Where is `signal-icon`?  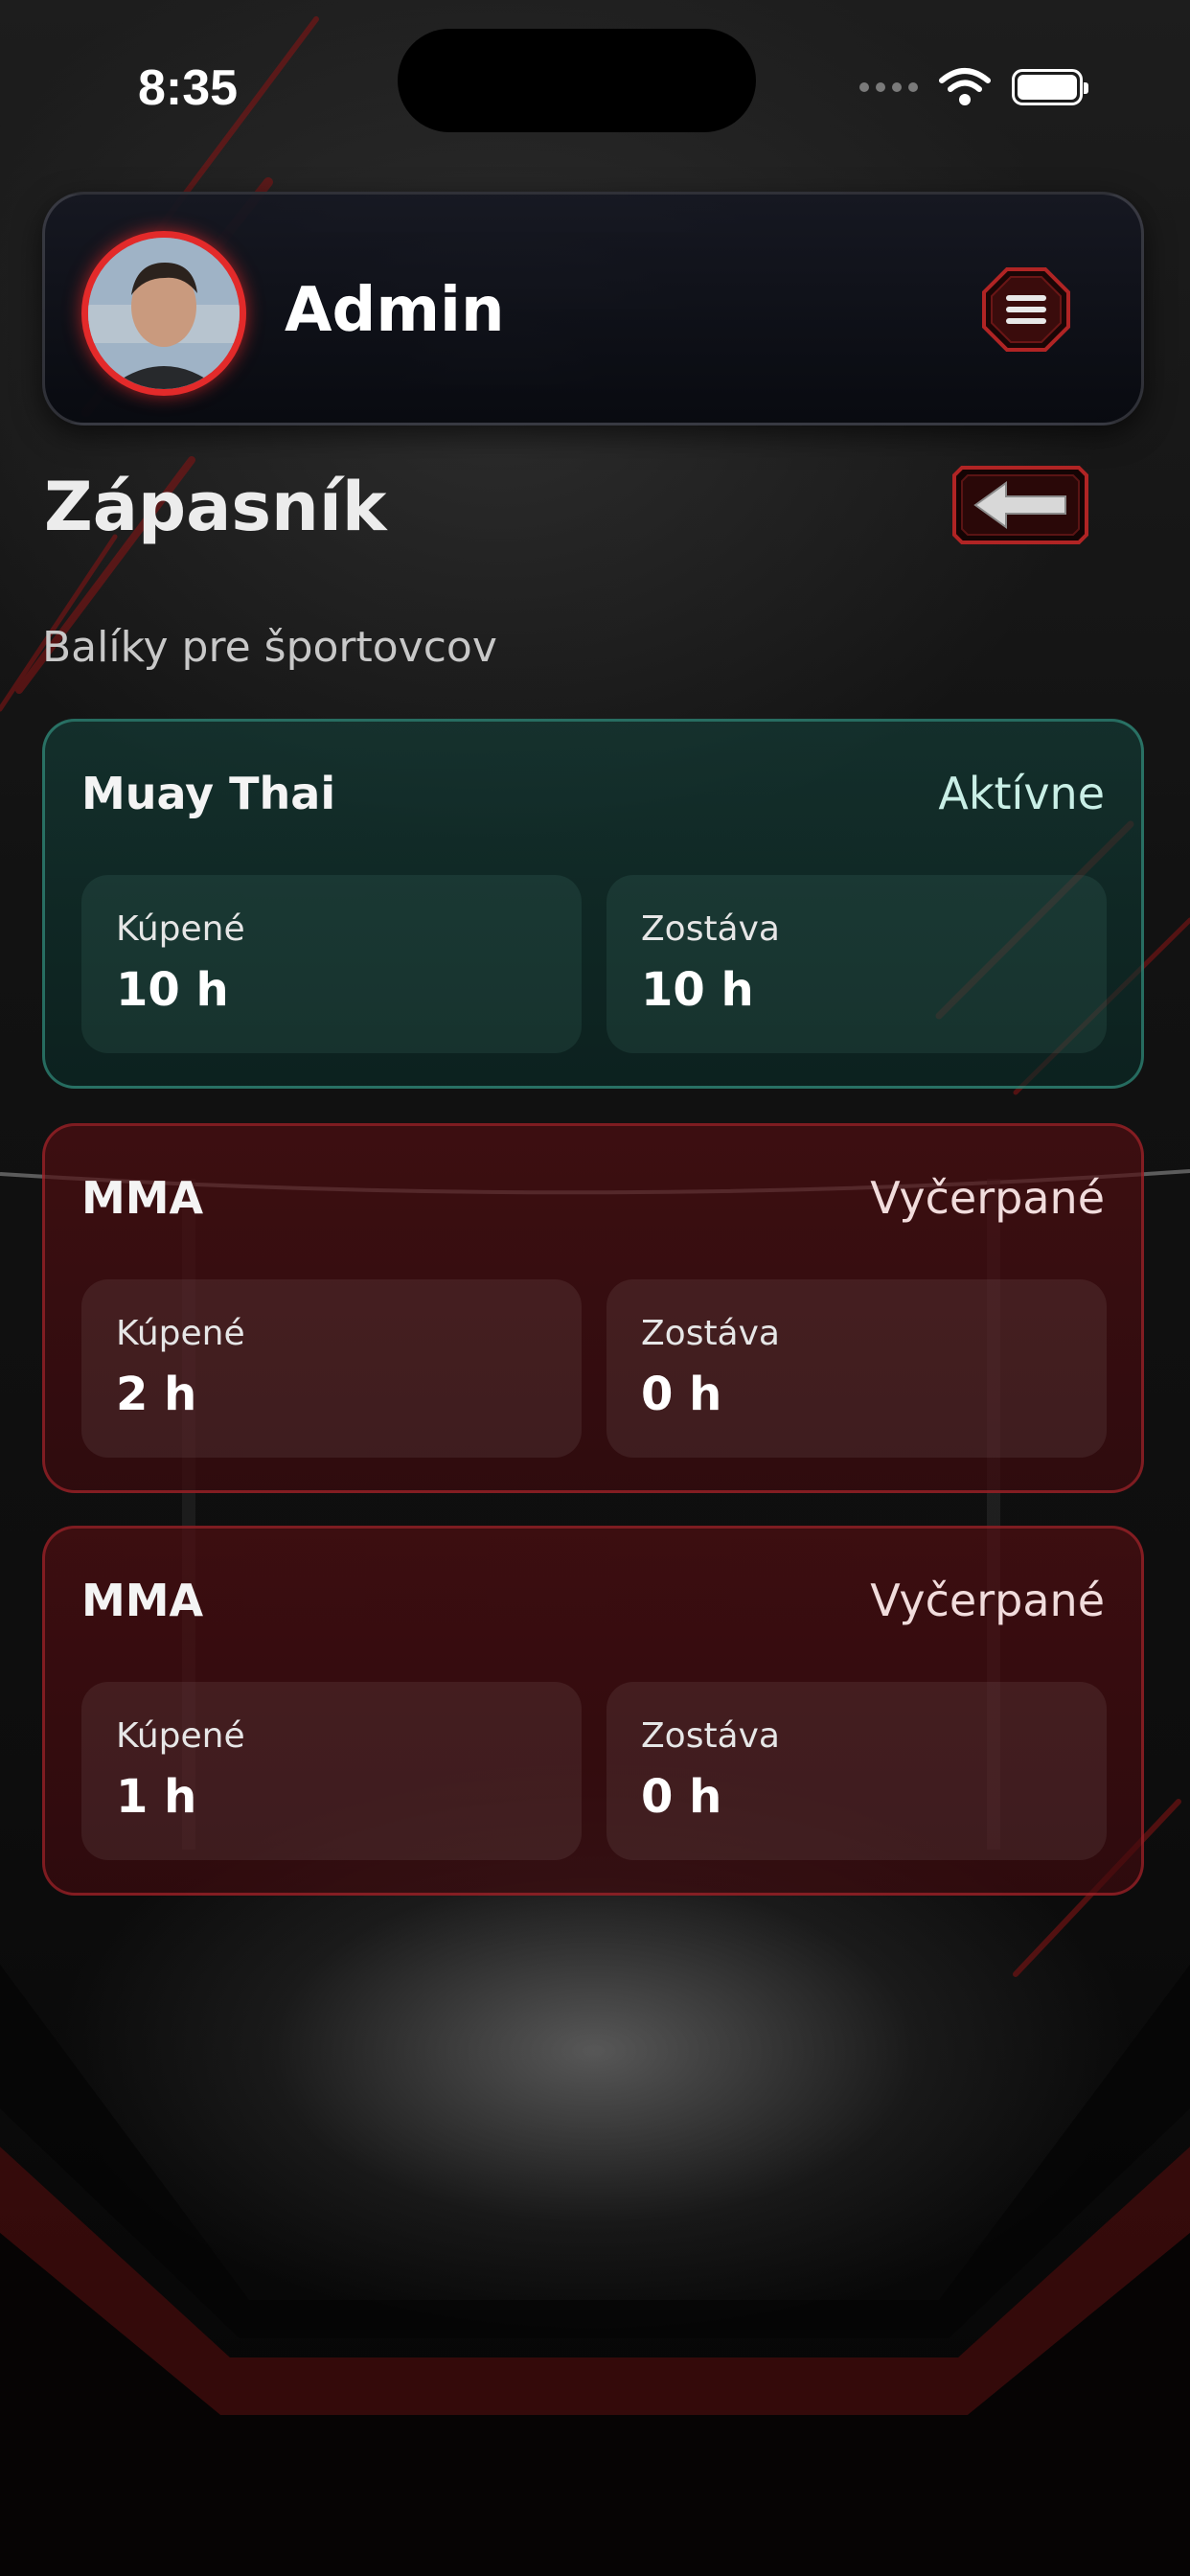
signal-icon is located at coordinates (889, 87).